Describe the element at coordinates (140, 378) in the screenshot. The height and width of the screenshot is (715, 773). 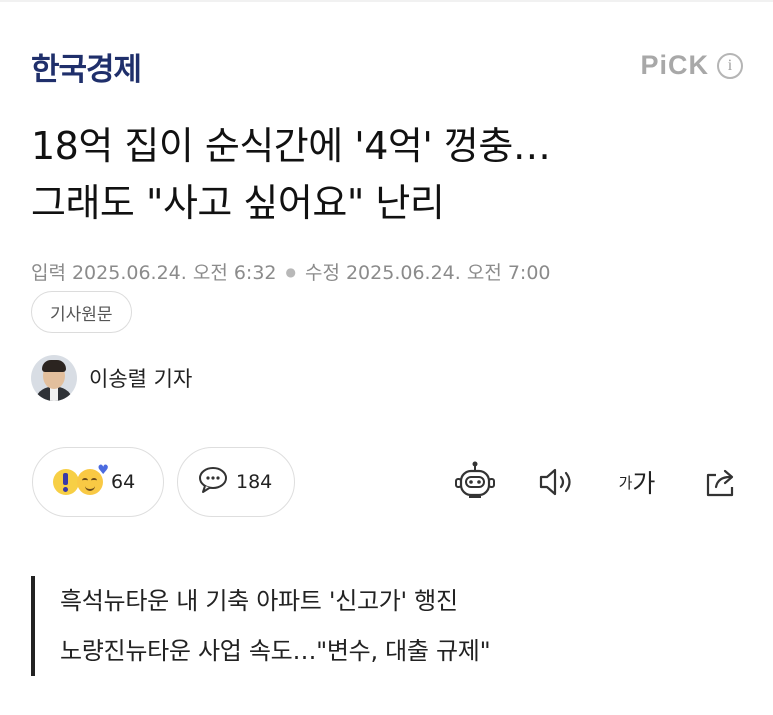
I see `reporter-name: 이송렬 기자` at that location.